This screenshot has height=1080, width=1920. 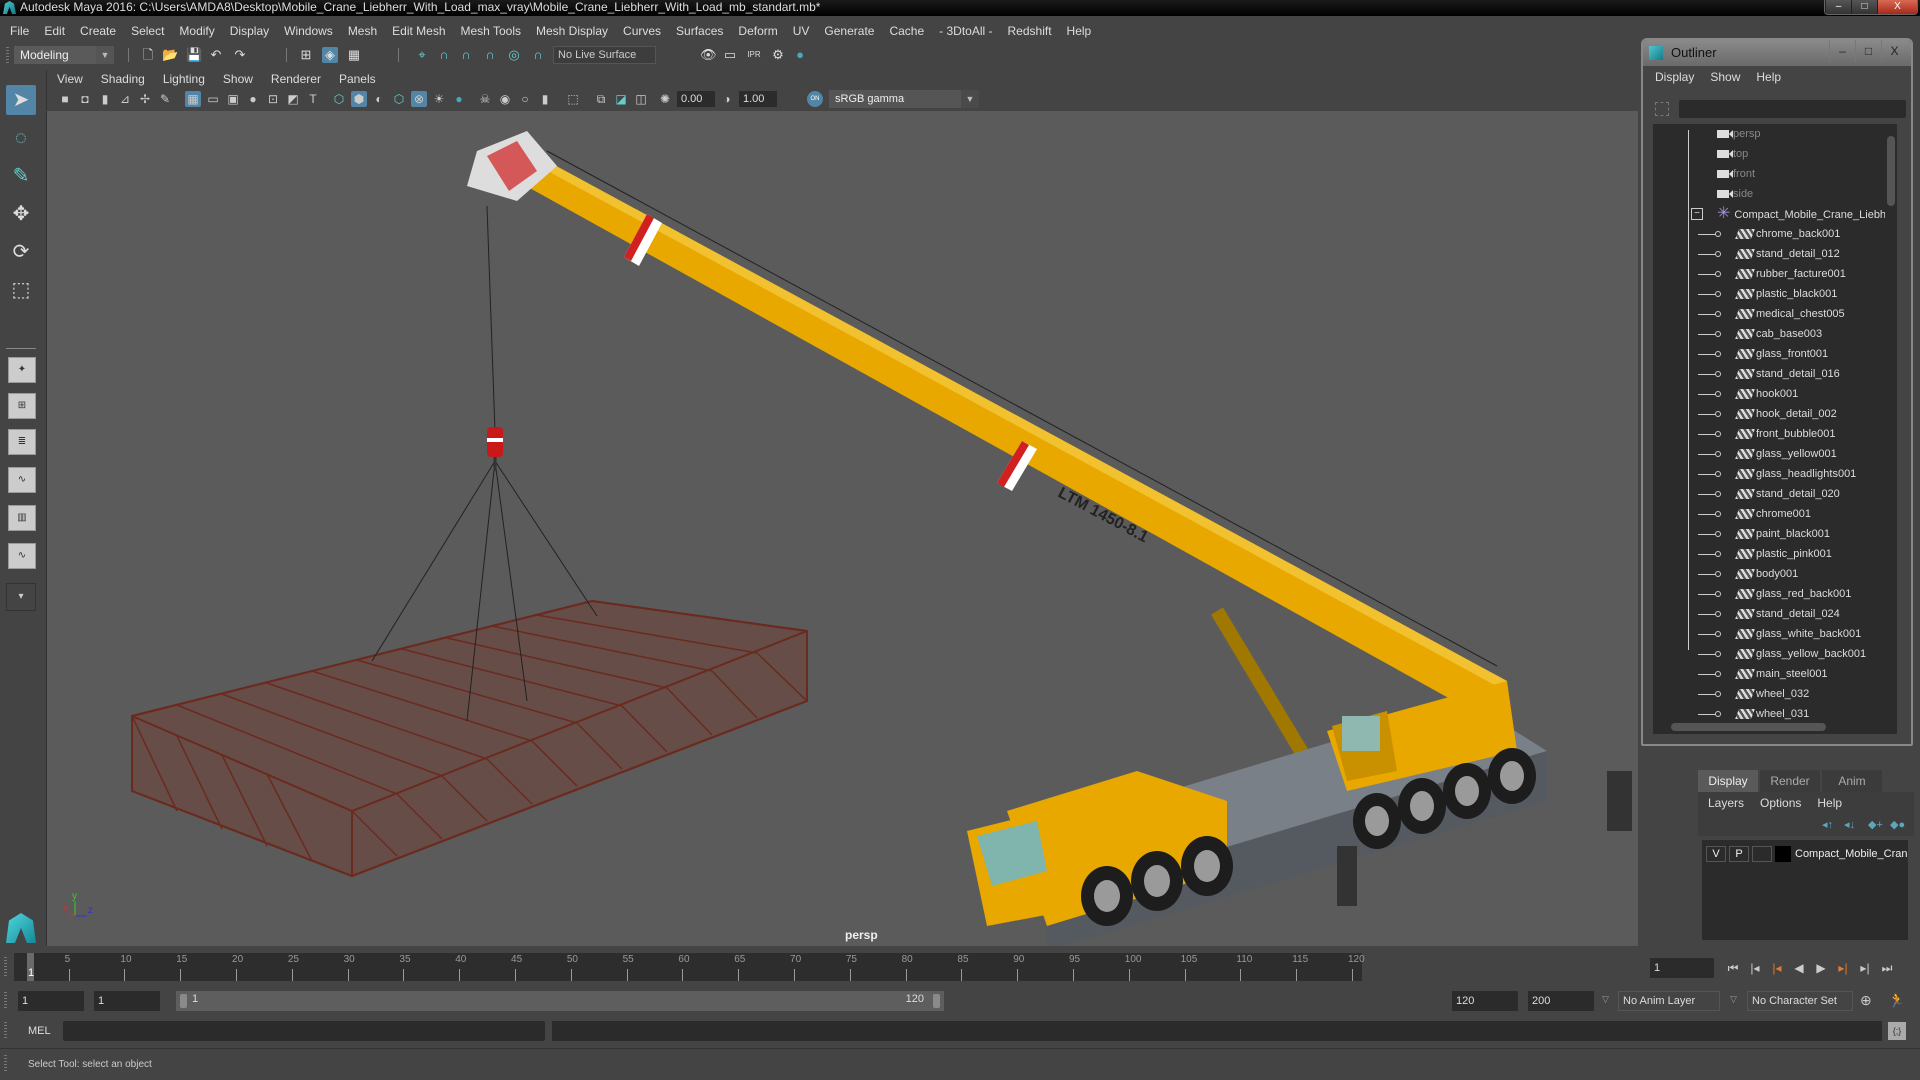 I want to click on bookmarks-icon: ▮, so click(x=105, y=99).